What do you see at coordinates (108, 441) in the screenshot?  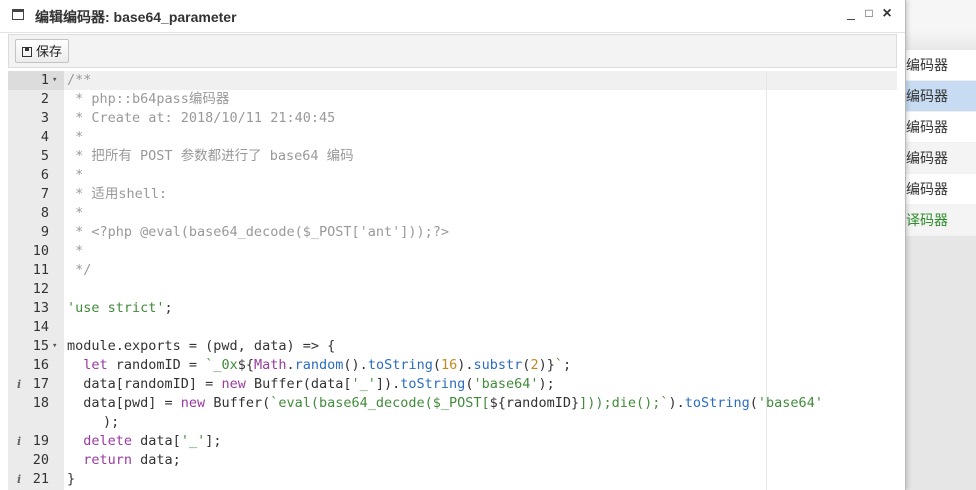 I see `code-token: delete` at bounding box center [108, 441].